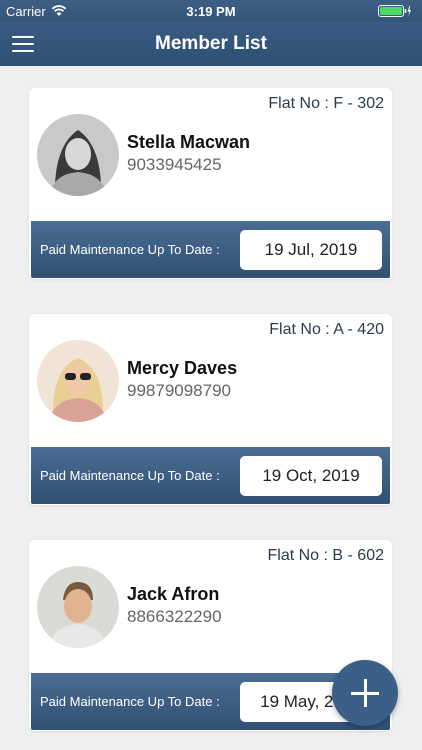 This screenshot has height=750, width=422. Describe the element at coordinates (173, 594) in the screenshot. I see `member-name: Jack Afron` at that location.